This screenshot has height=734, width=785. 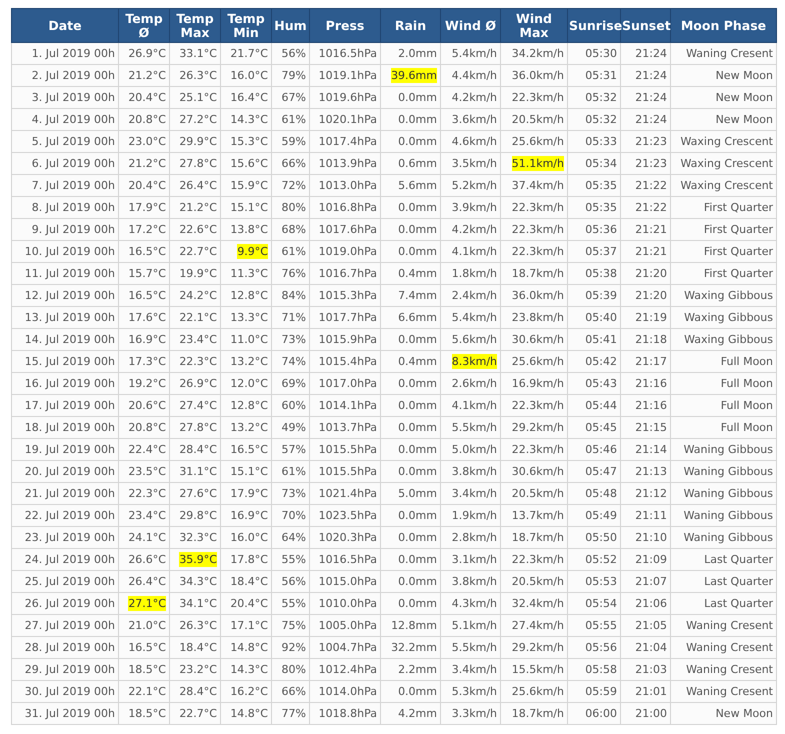 I want to click on table-cell: 20.5km/h, so click(x=538, y=119).